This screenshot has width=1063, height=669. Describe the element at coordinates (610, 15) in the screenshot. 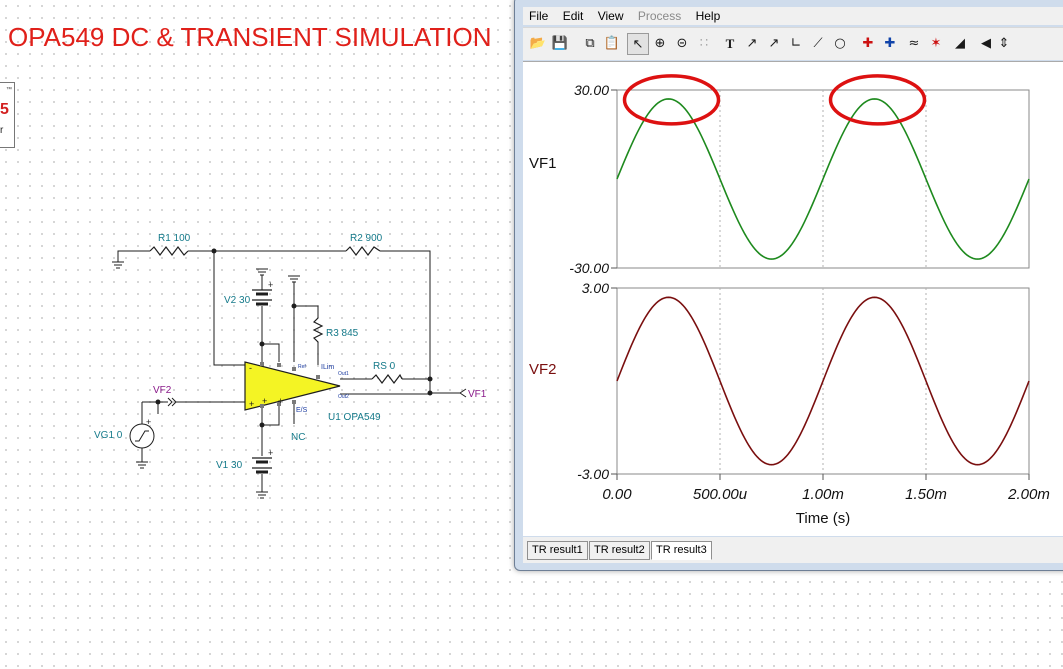

I see `menu-view: View` at that location.